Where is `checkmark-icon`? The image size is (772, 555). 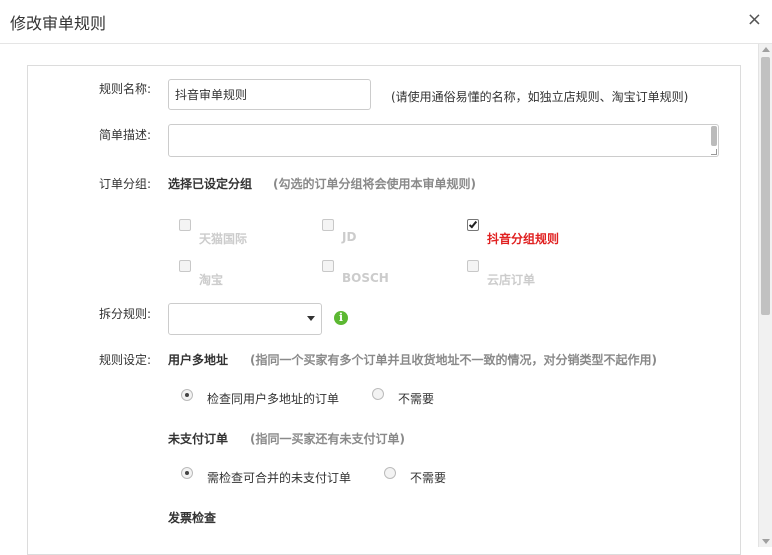 checkmark-icon is located at coordinates (473, 224).